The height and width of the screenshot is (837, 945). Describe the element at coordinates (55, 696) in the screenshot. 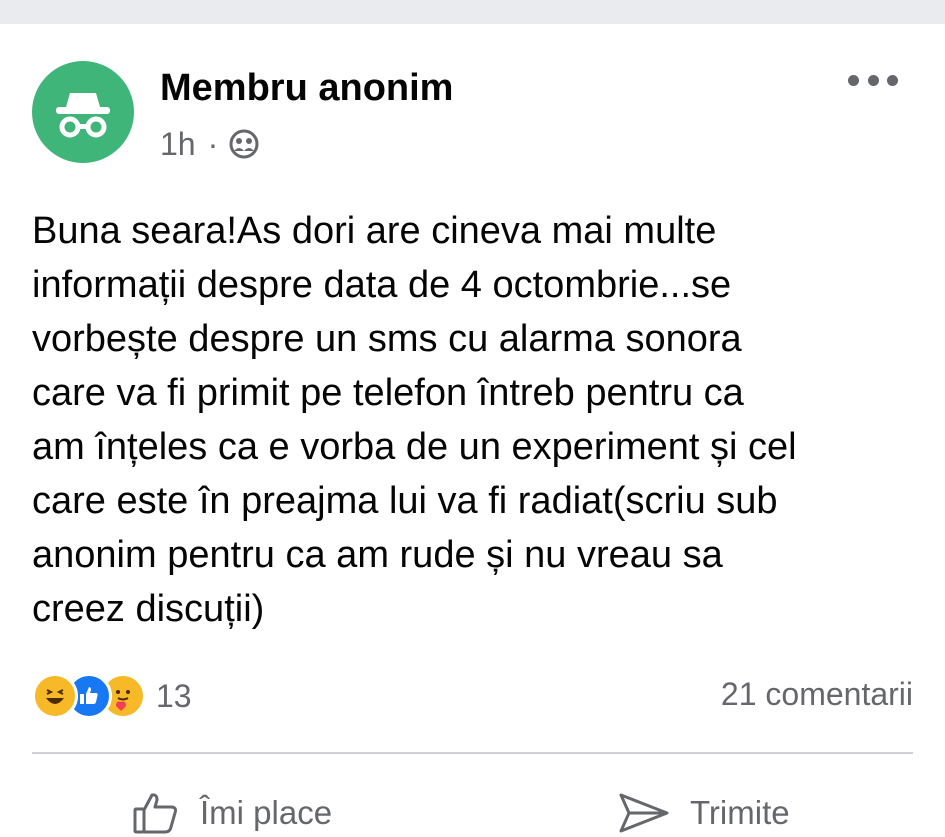

I see `haha-icon` at that location.